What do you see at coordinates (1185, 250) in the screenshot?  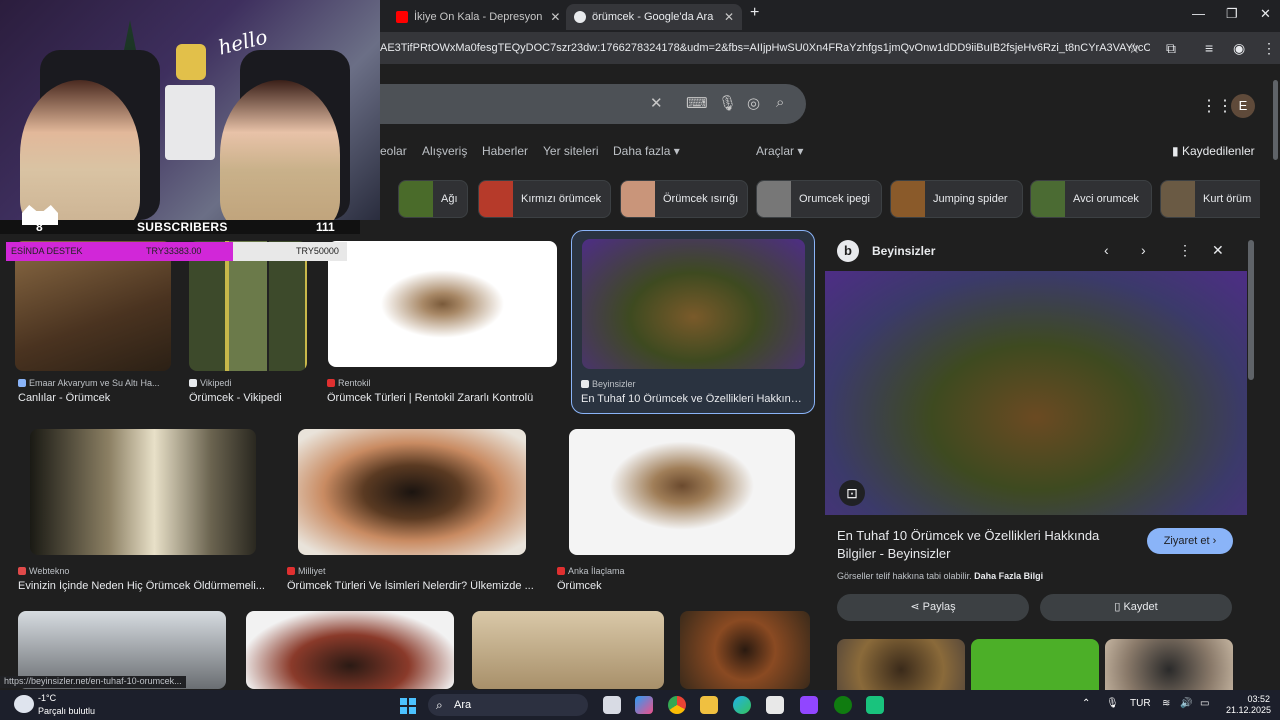 I see `more-options-icon: ⋮` at bounding box center [1185, 250].